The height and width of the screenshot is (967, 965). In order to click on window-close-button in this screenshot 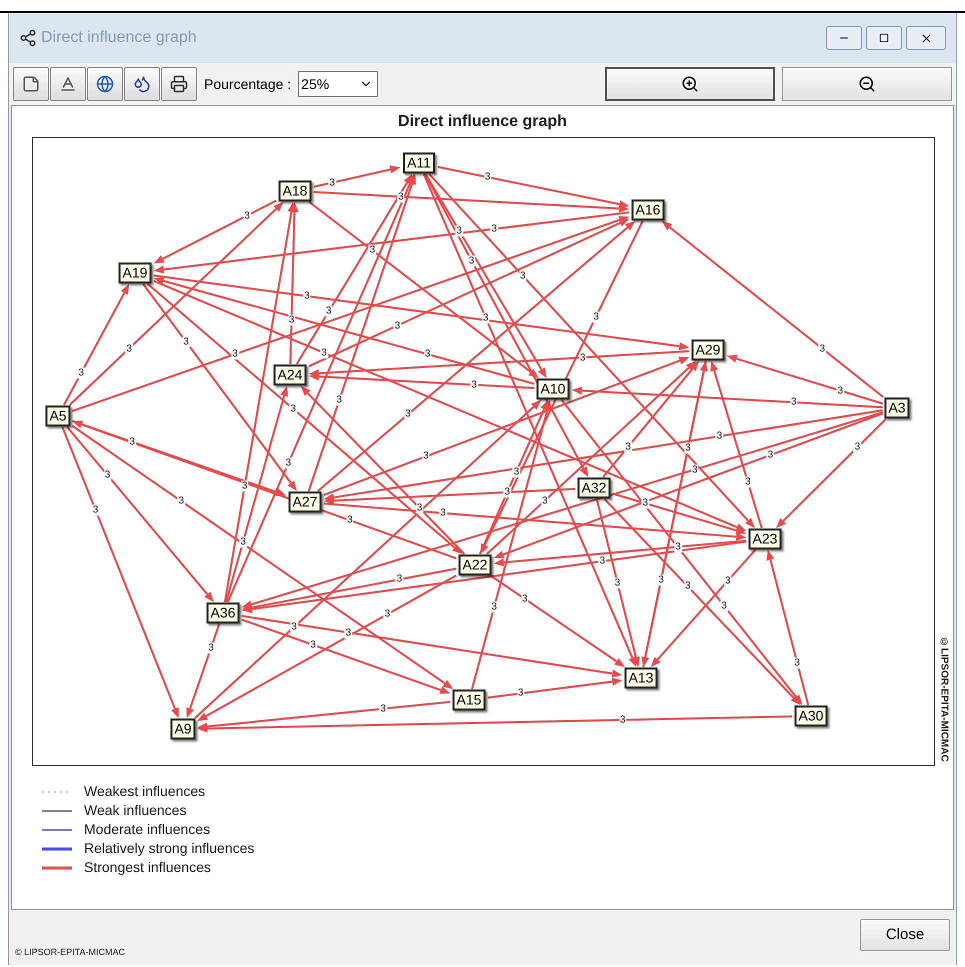, I will do `click(926, 38)`.